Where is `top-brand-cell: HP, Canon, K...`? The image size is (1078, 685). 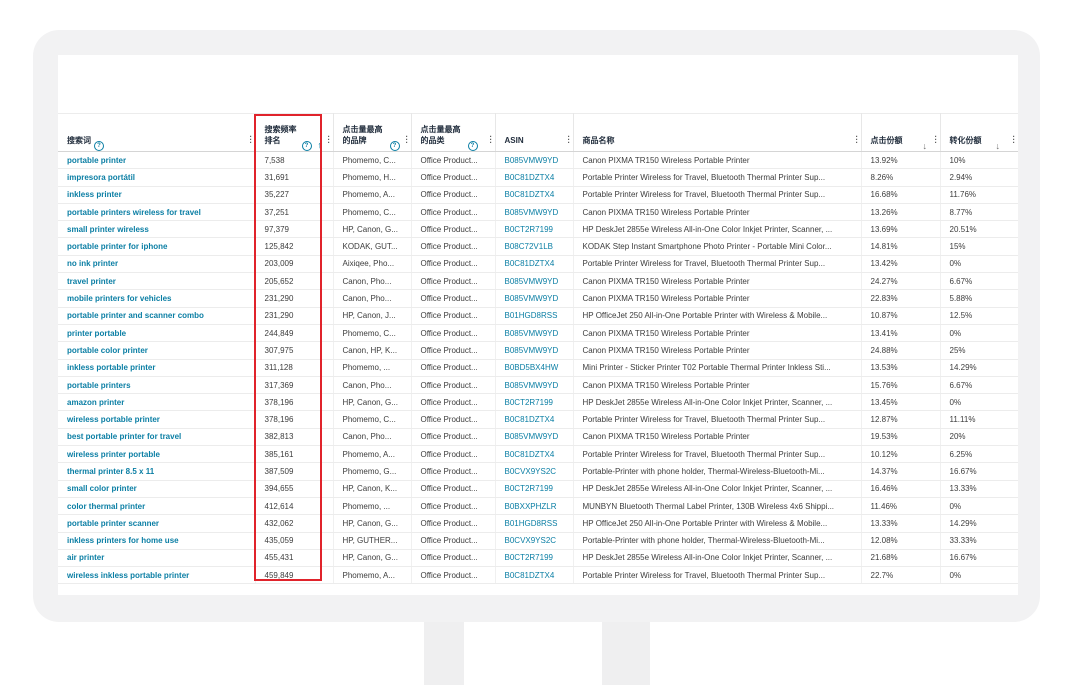 top-brand-cell: HP, Canon, K... is located at coordinates (372, 489).